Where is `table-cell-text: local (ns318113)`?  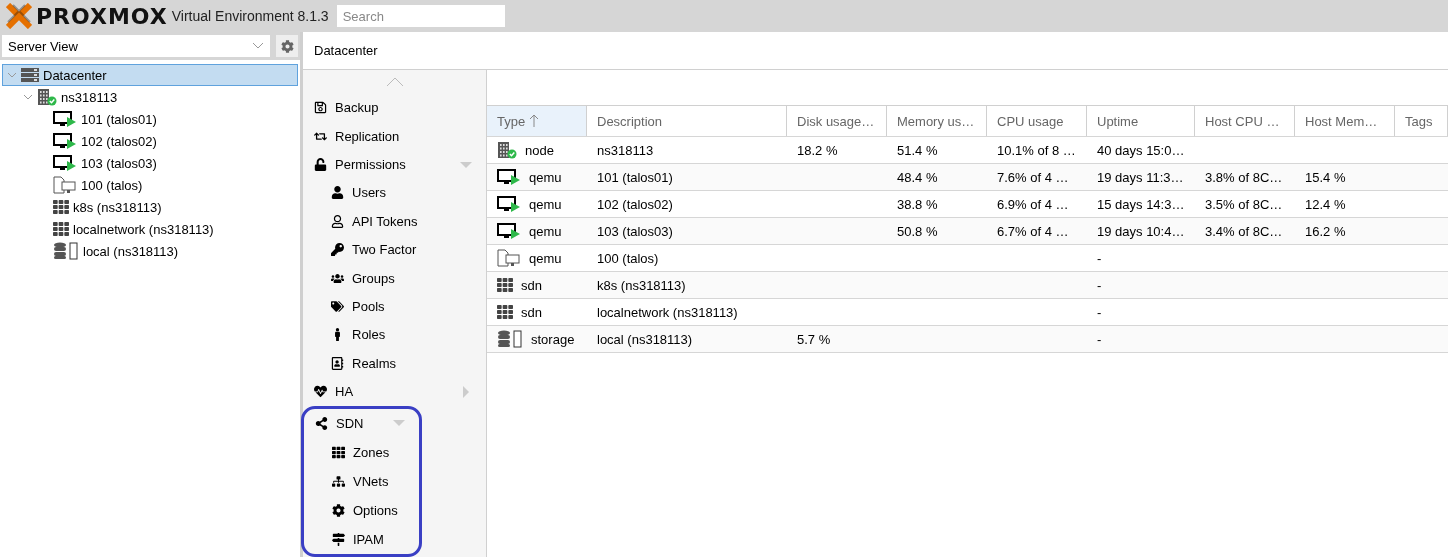
table-cell-text: local (ns318113) is located at coordinates (645, 339).